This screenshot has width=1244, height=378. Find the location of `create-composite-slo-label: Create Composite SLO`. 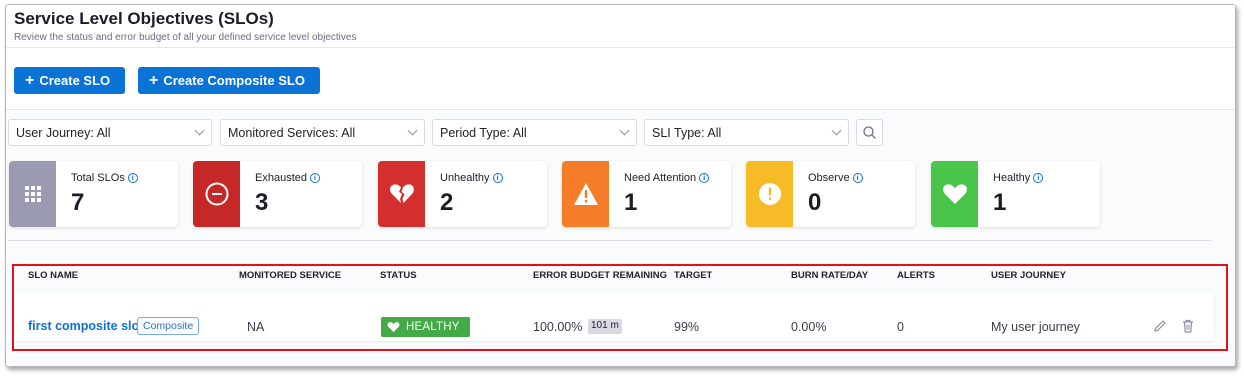

create-composite-slo-label: Create Composite SLO is located at coordinates (234, 80).